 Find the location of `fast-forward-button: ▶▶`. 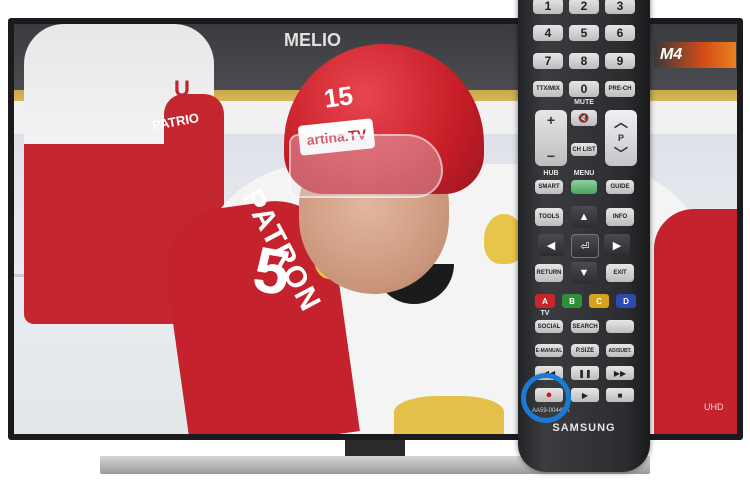

fast-forward-button: ▶▶ is located at coordinates (620, 373).